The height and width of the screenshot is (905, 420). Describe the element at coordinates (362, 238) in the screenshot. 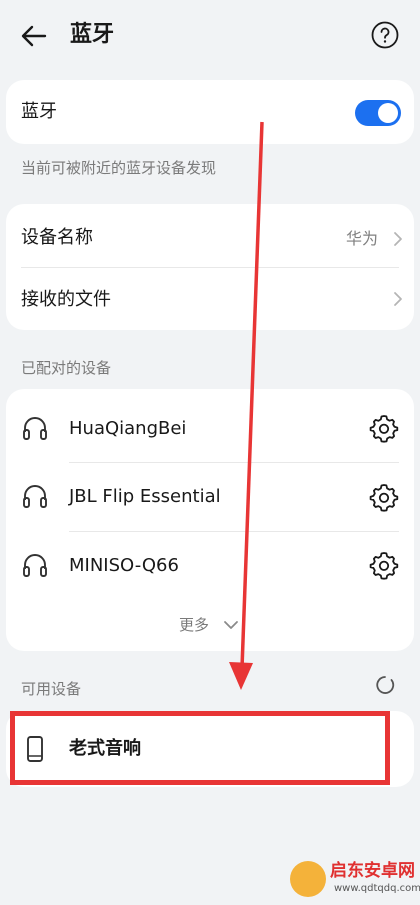

I see `device-name-value: 华为` at that location.